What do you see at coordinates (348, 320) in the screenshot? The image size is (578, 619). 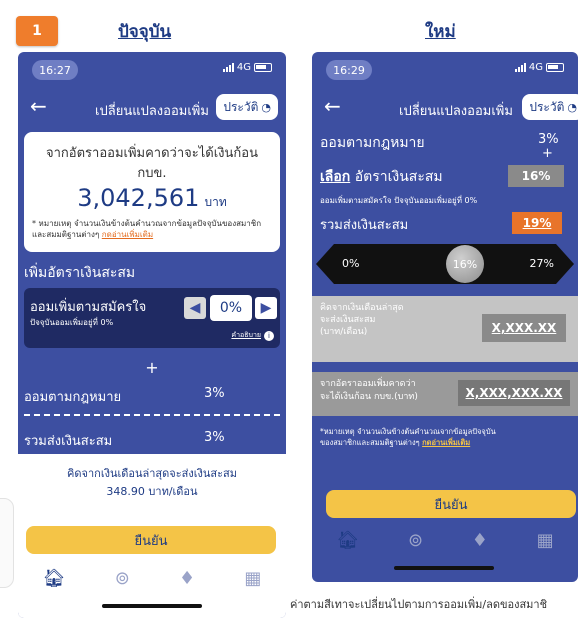 I see `salary-label-line2: จะส่งเงินสะสม` at bounding box center [348, 320].